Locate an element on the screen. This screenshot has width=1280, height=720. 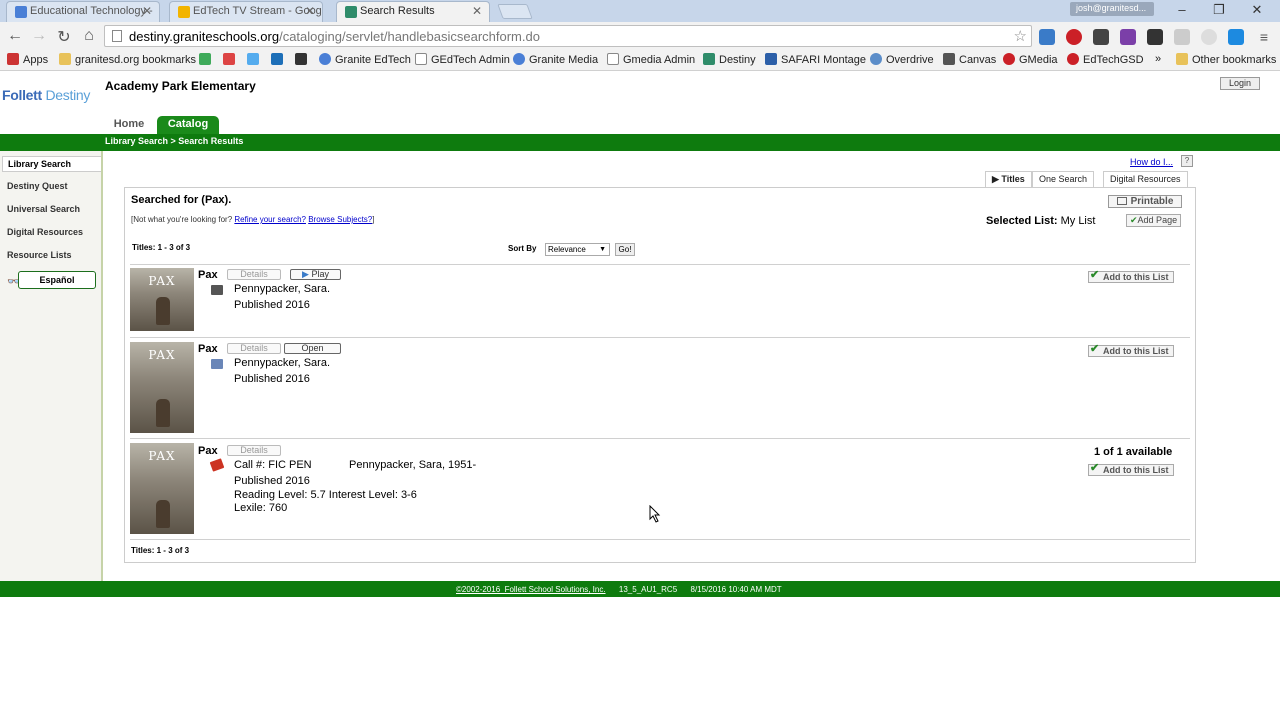
bookmark-twitter-square is located at coordinates (279, 59).